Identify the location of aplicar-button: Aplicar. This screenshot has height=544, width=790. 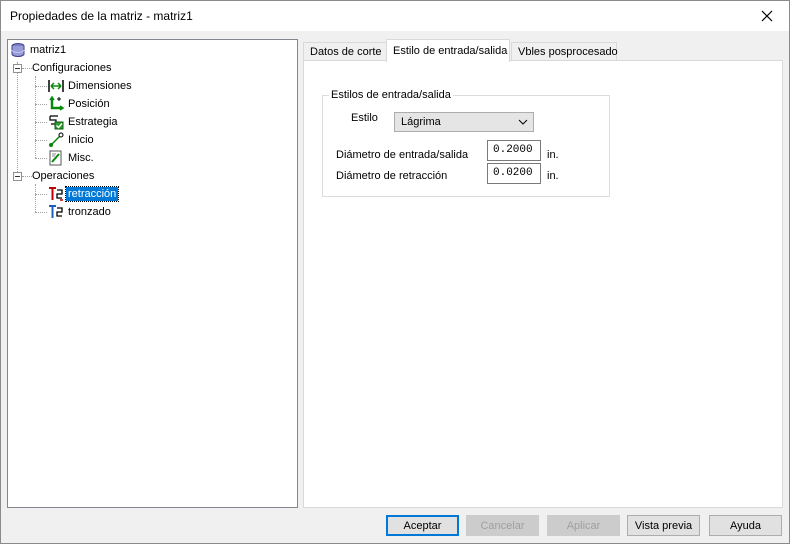
(583, 525).